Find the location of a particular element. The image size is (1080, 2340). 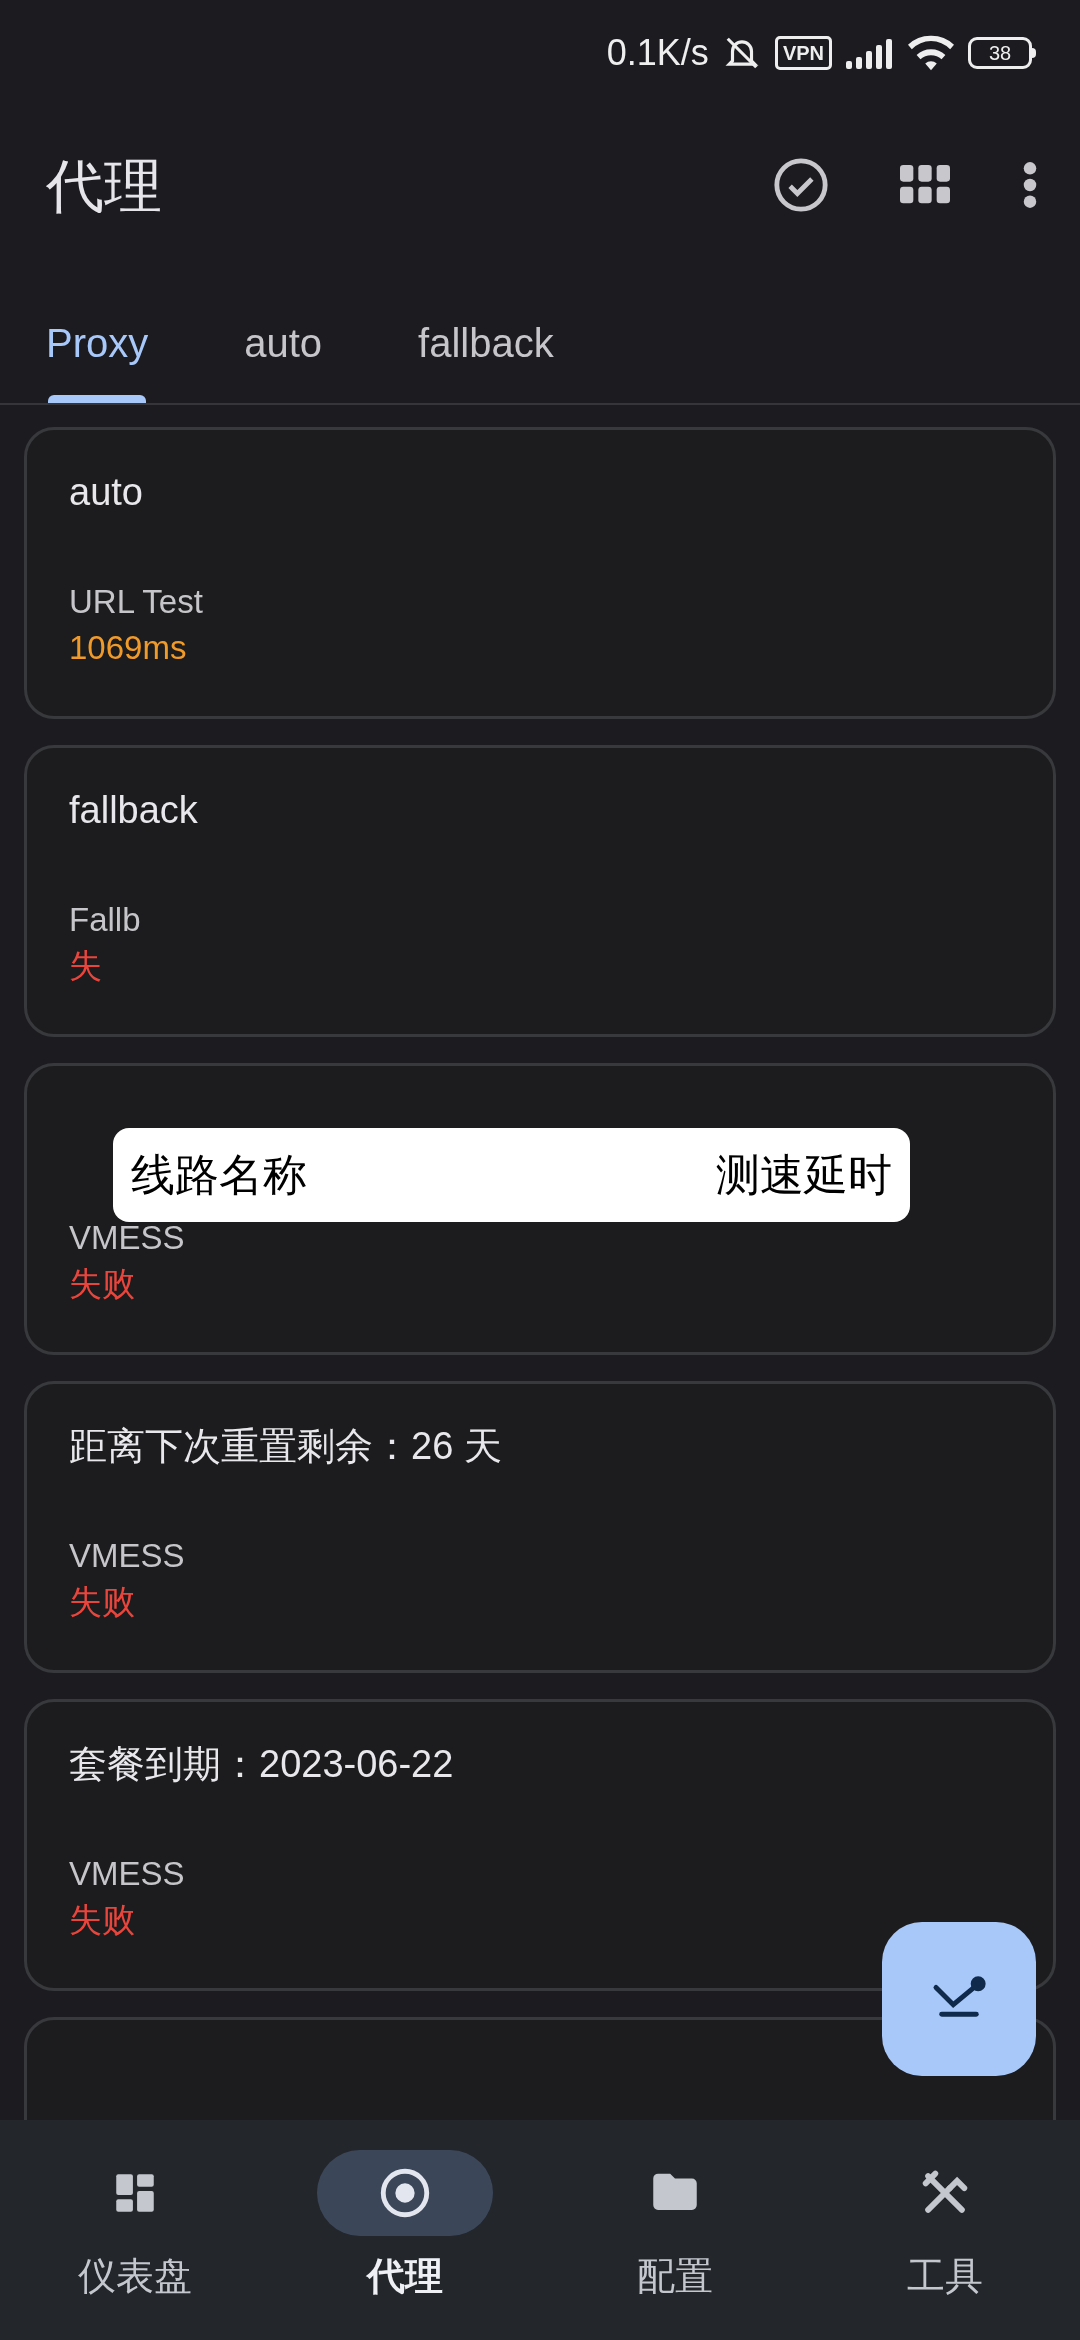

nav-item: 仪表盘 is located at coordinates (135, 2245).